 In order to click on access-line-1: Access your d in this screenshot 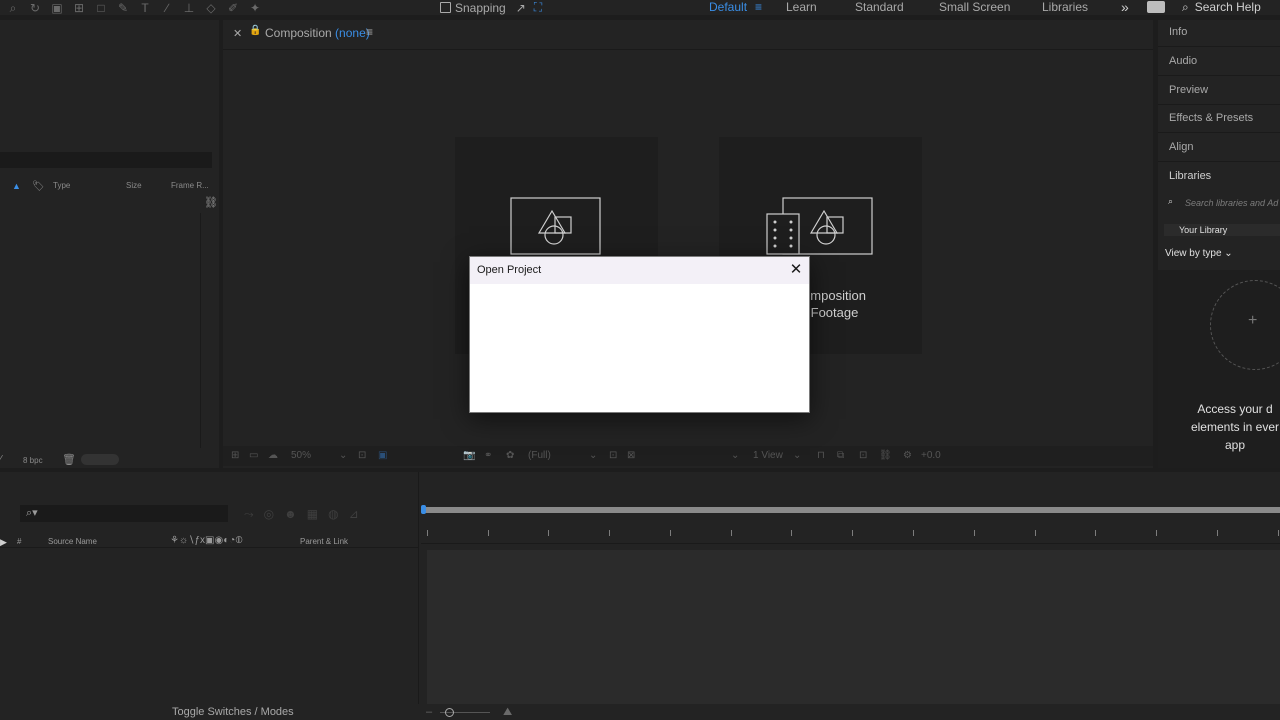, I will do `click(1235, 409)`.